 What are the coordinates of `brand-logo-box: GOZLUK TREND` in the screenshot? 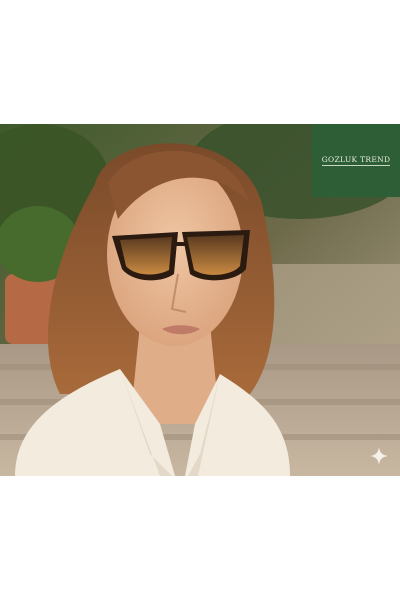 It's located at (356, 160).